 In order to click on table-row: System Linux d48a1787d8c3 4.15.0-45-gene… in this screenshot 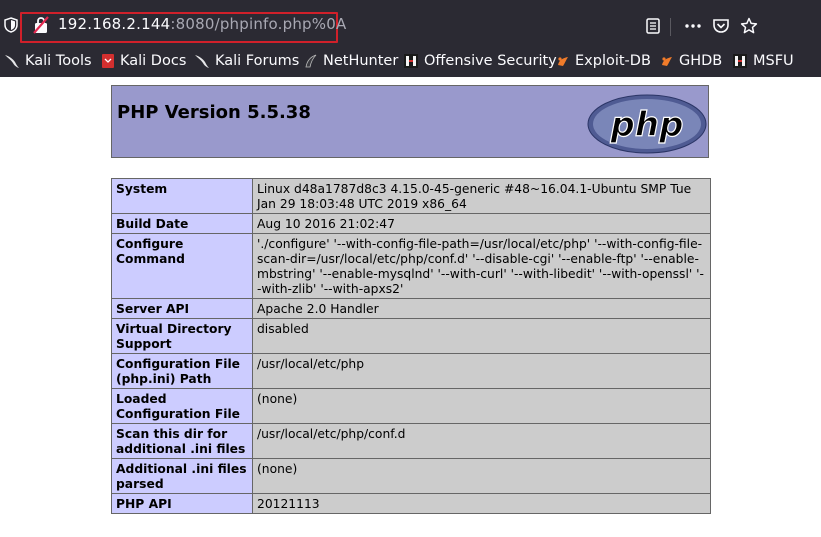, I will do `click(411, 196)`.